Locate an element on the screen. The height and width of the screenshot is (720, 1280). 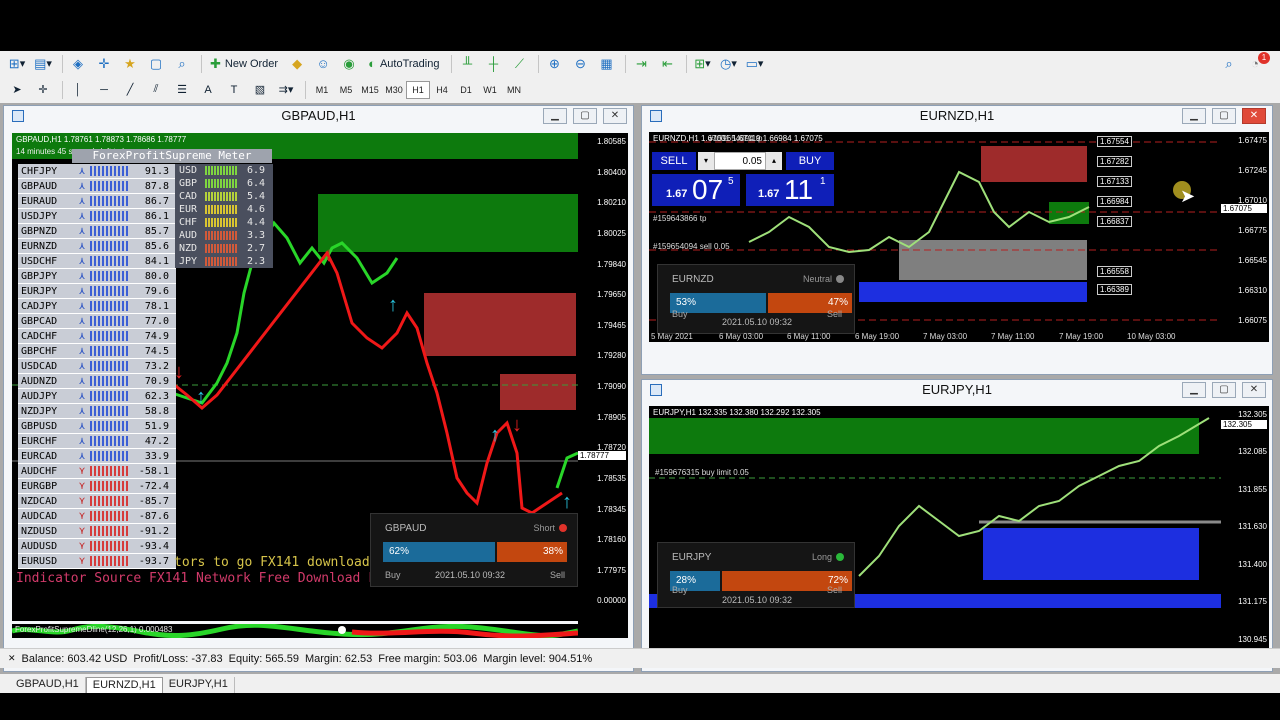
order-level-tag: 1.66389 is located at coordinates (1114, 289).